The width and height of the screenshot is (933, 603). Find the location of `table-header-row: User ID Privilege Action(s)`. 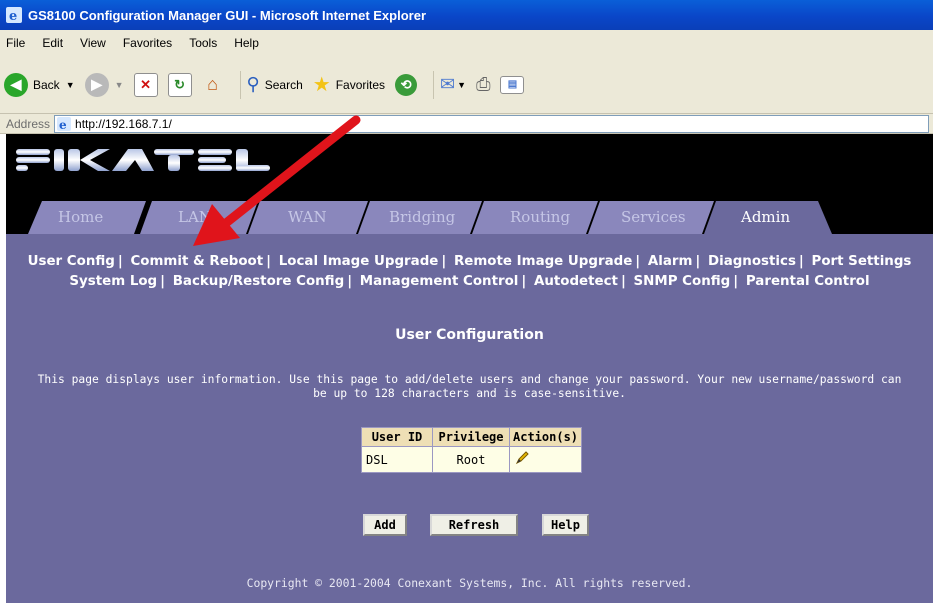

table-header-row: User ID Privilege Action(s) is located at coordinates (472, 437).